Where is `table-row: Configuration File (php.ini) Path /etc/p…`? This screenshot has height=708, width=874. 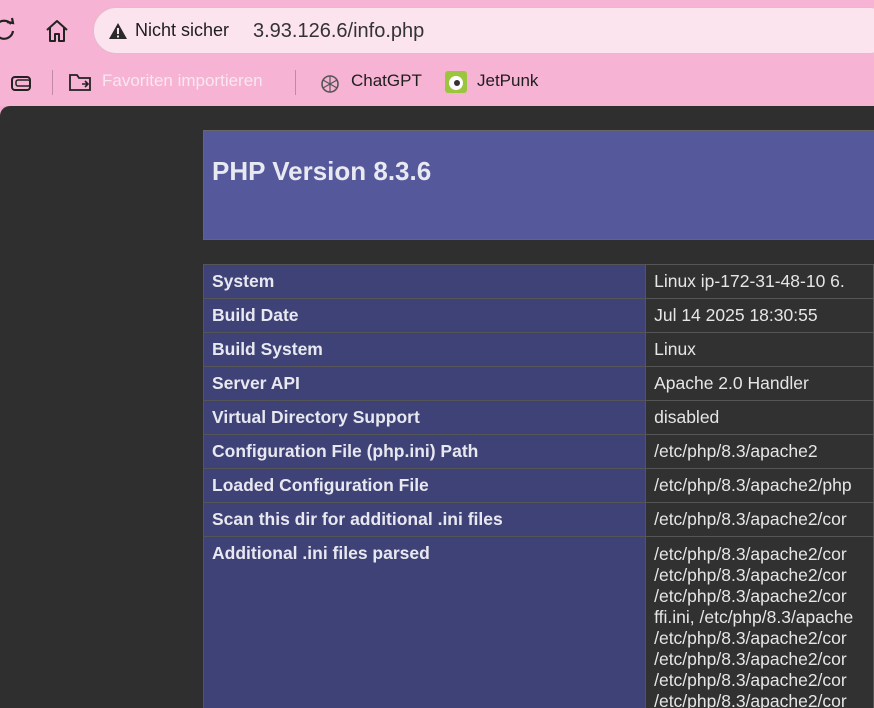 table-row: Configuration File (php.ini) Path /etc/p… is located at coordinates (538, 451).